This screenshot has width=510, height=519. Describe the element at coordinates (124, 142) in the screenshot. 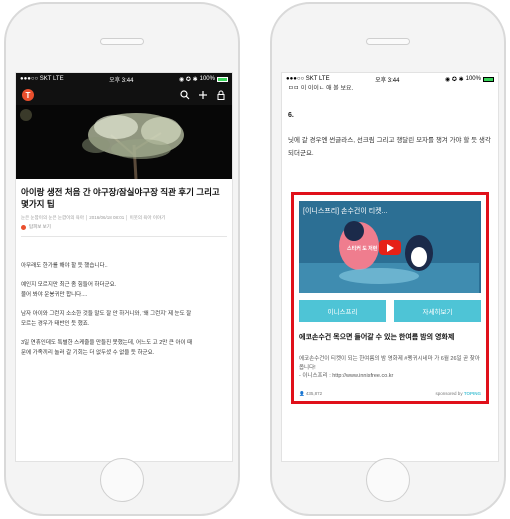

I see `hero-image-night-blossoms` at that location.